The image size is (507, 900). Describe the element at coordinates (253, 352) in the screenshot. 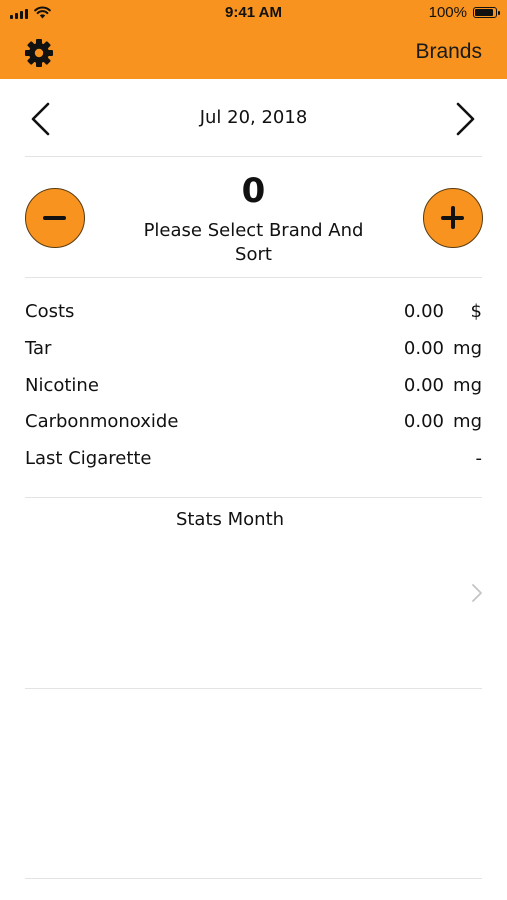

I see `stat-row-tar: Tar 0.00 mg` at that location.